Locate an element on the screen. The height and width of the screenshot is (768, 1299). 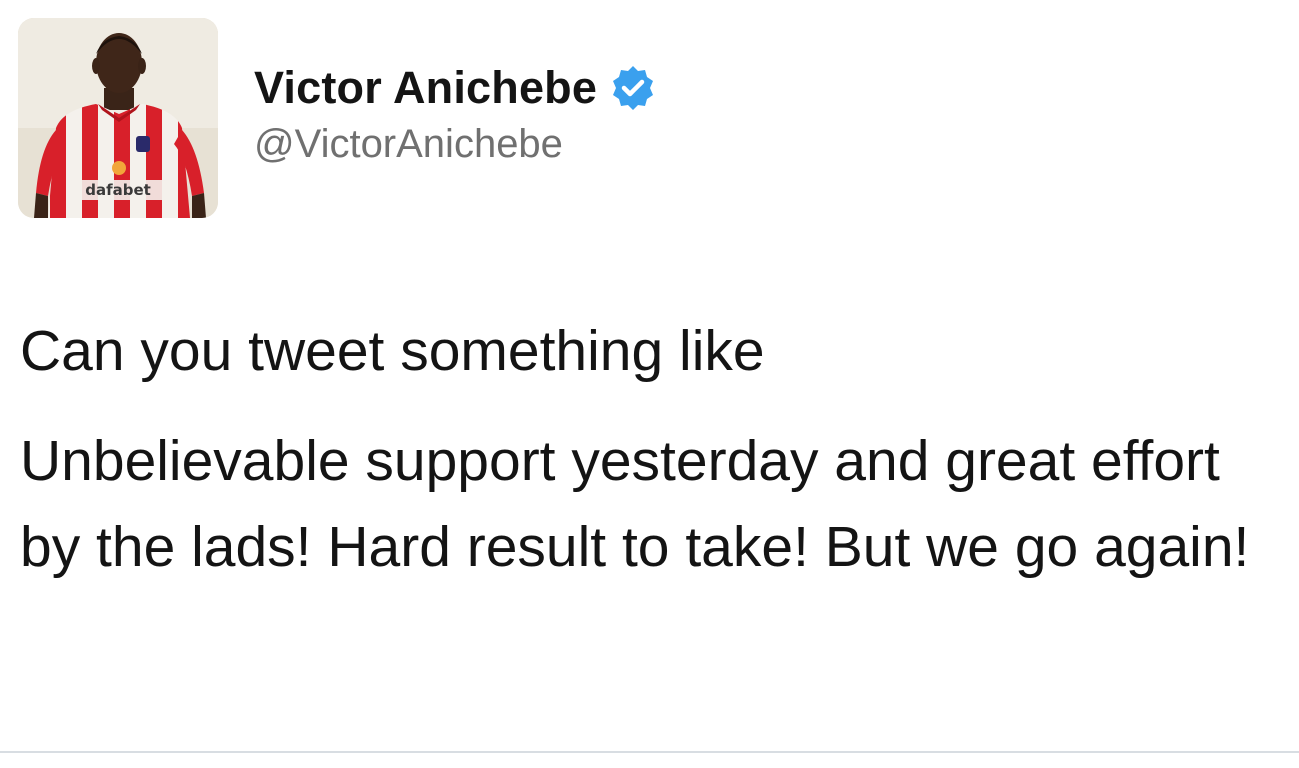
display-name: Victor Anichebe is located at coordinates (425, 88).